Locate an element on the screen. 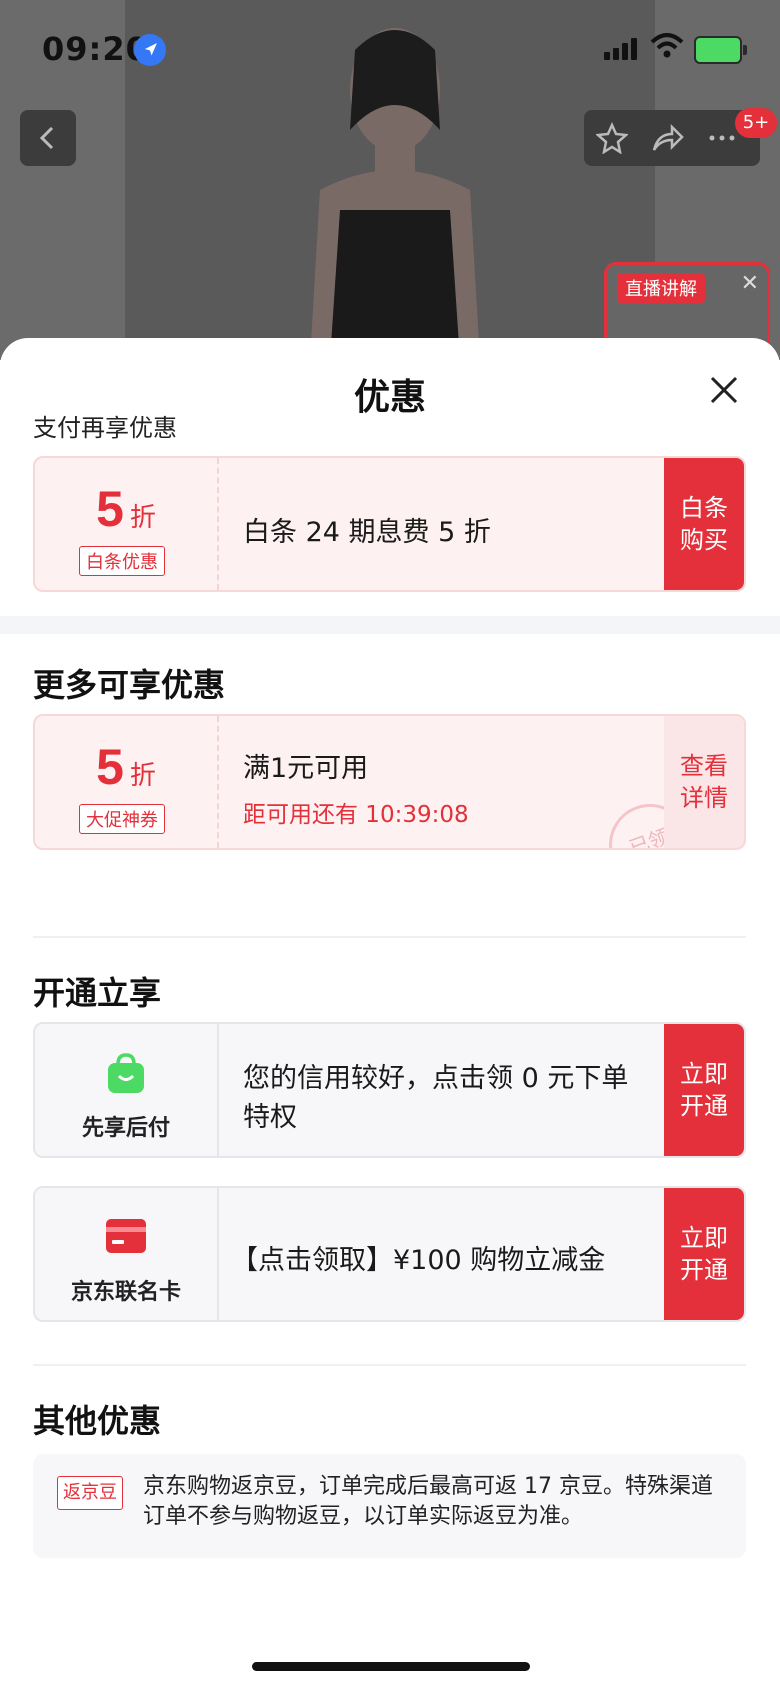 The height and width of the screenshot is (1688, 780). coupon-countdown: 距可用还有 10:39:08 is located at coordinates (356, 815).